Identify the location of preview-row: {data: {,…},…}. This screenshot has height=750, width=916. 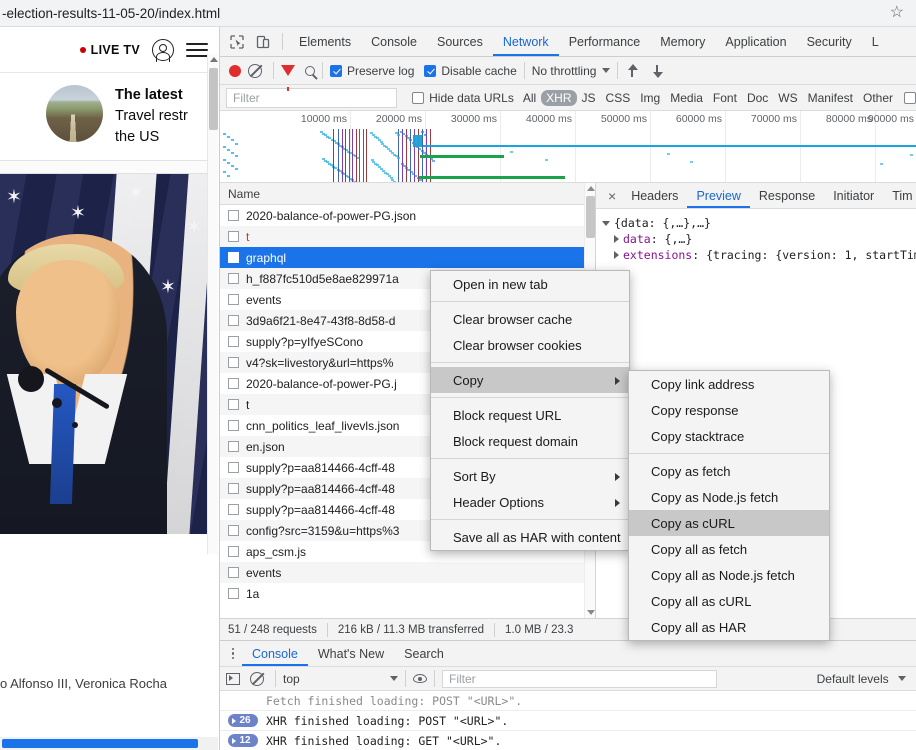
(759, 223).